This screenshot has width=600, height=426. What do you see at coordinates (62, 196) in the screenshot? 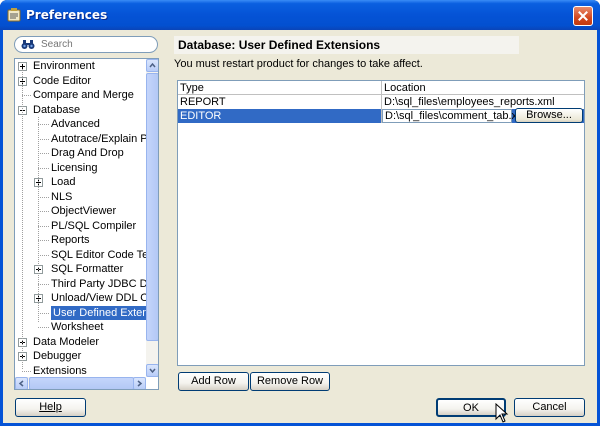
I see `tree-item-label: NLS` at bounding box center [62, 196].